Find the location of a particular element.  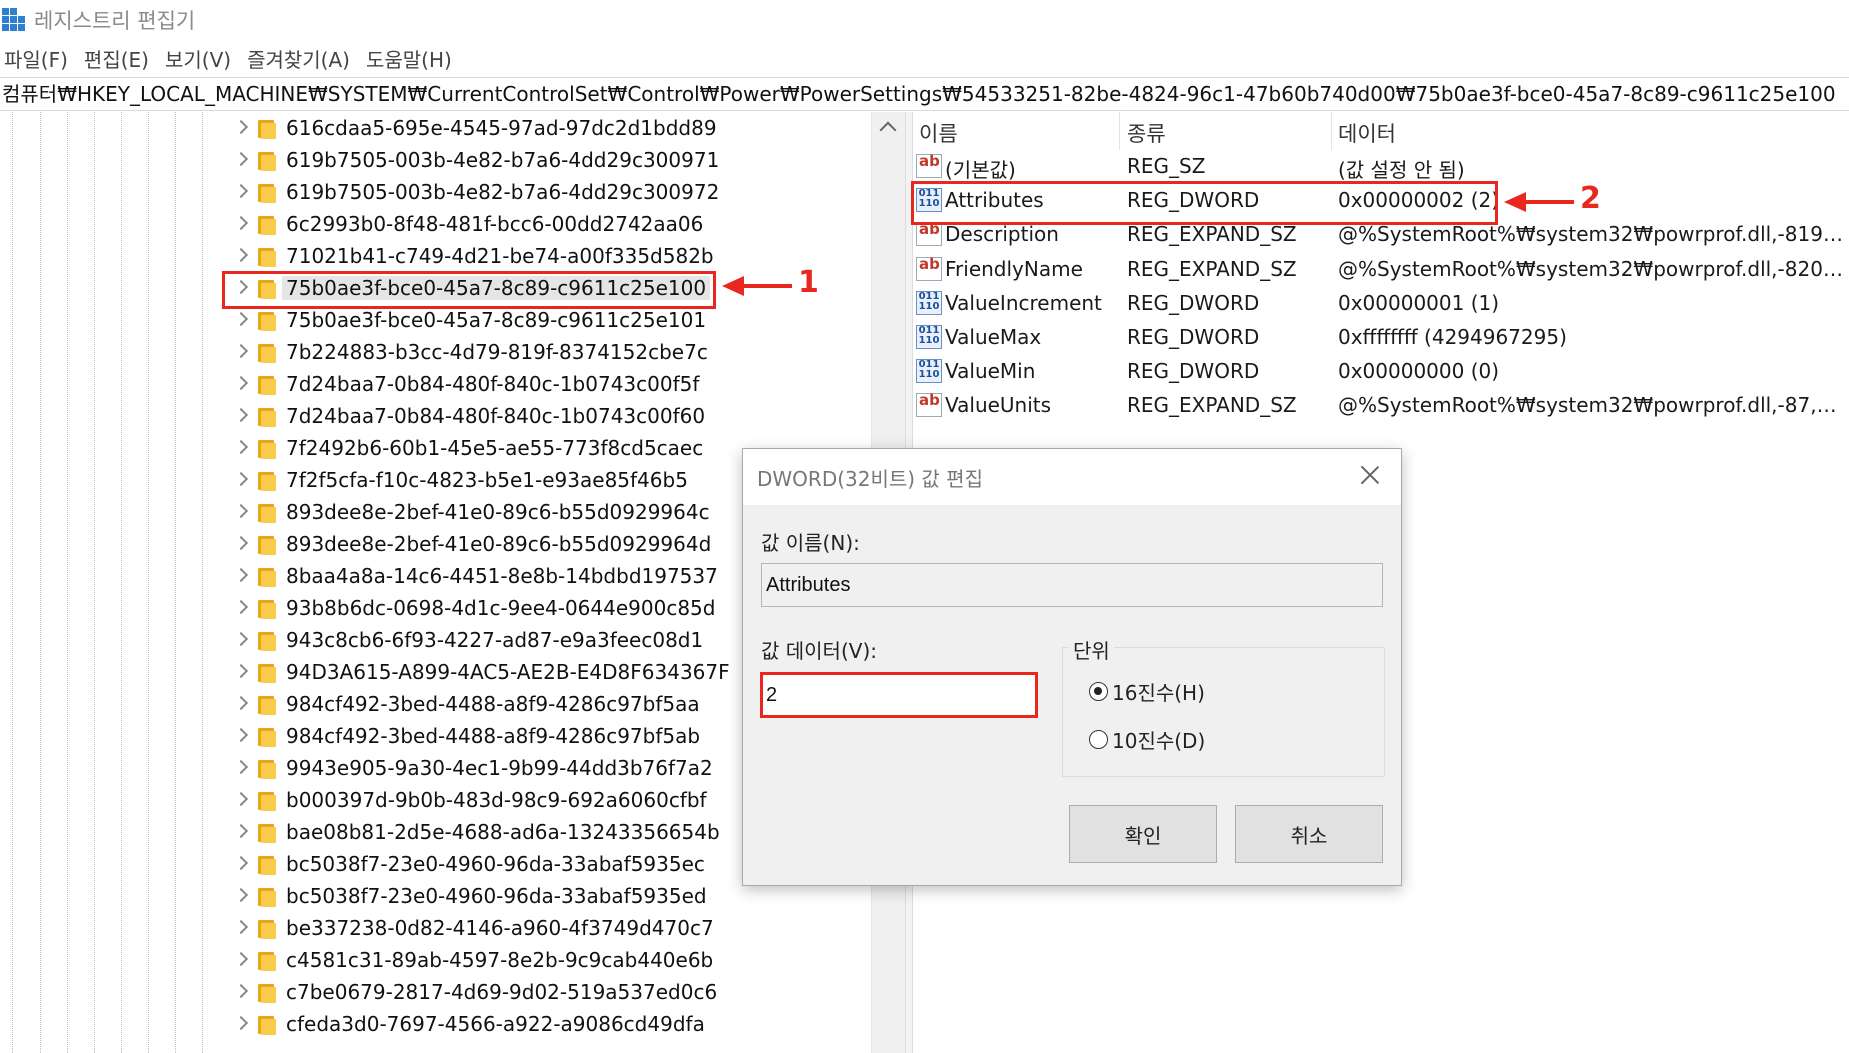

tree-item-label: 7b224883-b3cc-4d79-819f-8374152cbe7c is located at coordinates (497, 352).